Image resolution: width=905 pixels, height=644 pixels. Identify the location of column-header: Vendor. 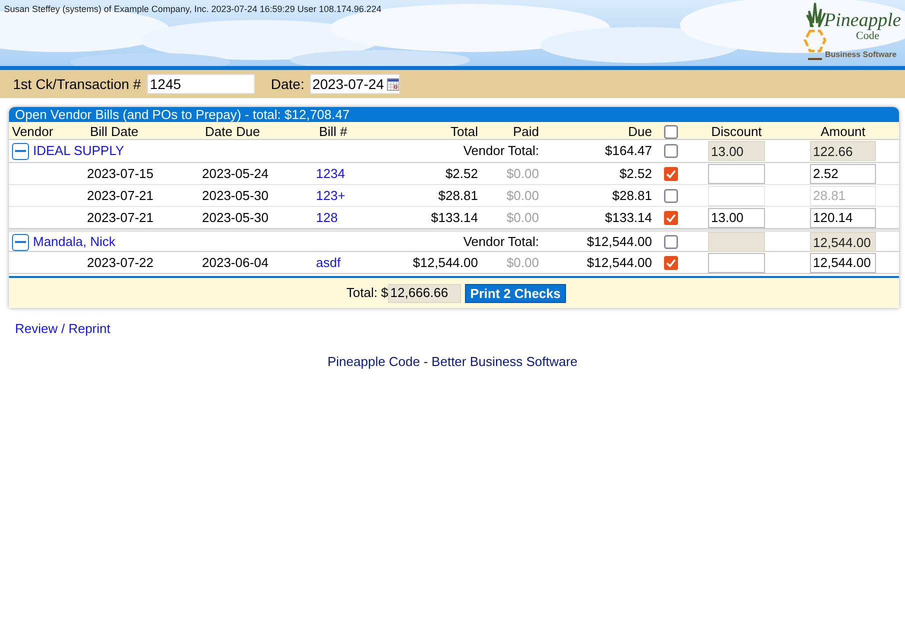
(33, 131).